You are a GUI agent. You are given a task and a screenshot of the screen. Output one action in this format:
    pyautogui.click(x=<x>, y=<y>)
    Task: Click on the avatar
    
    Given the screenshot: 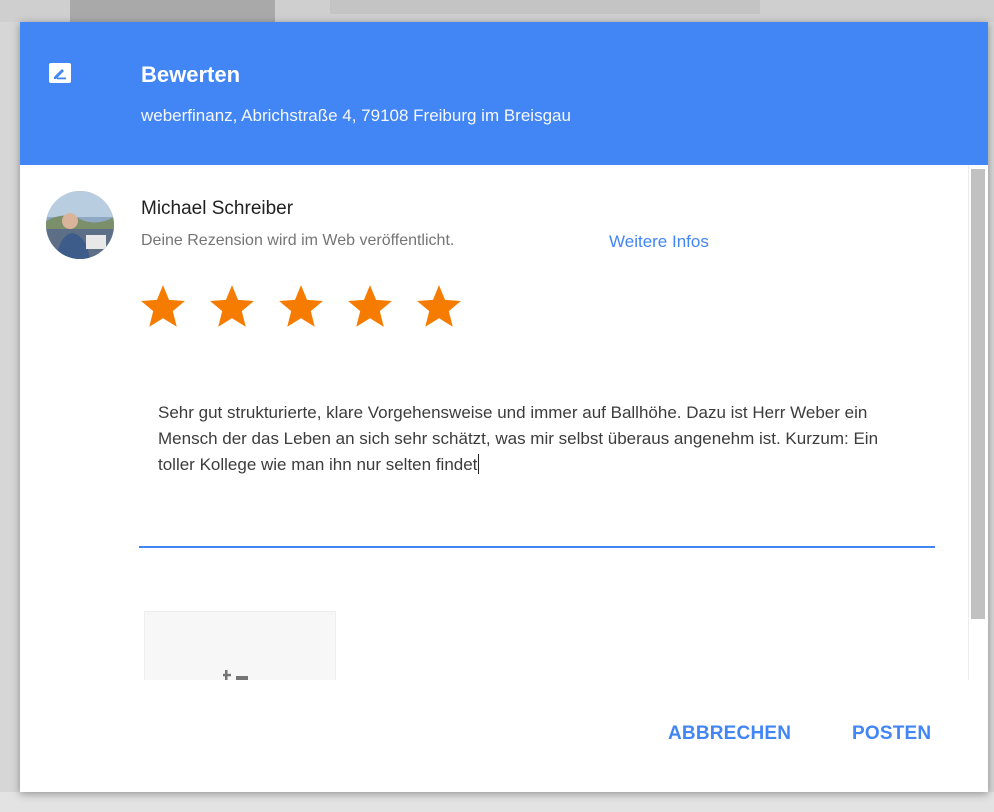 What is the action you would take?
    pyautogui.click(x=80, y=225)
    